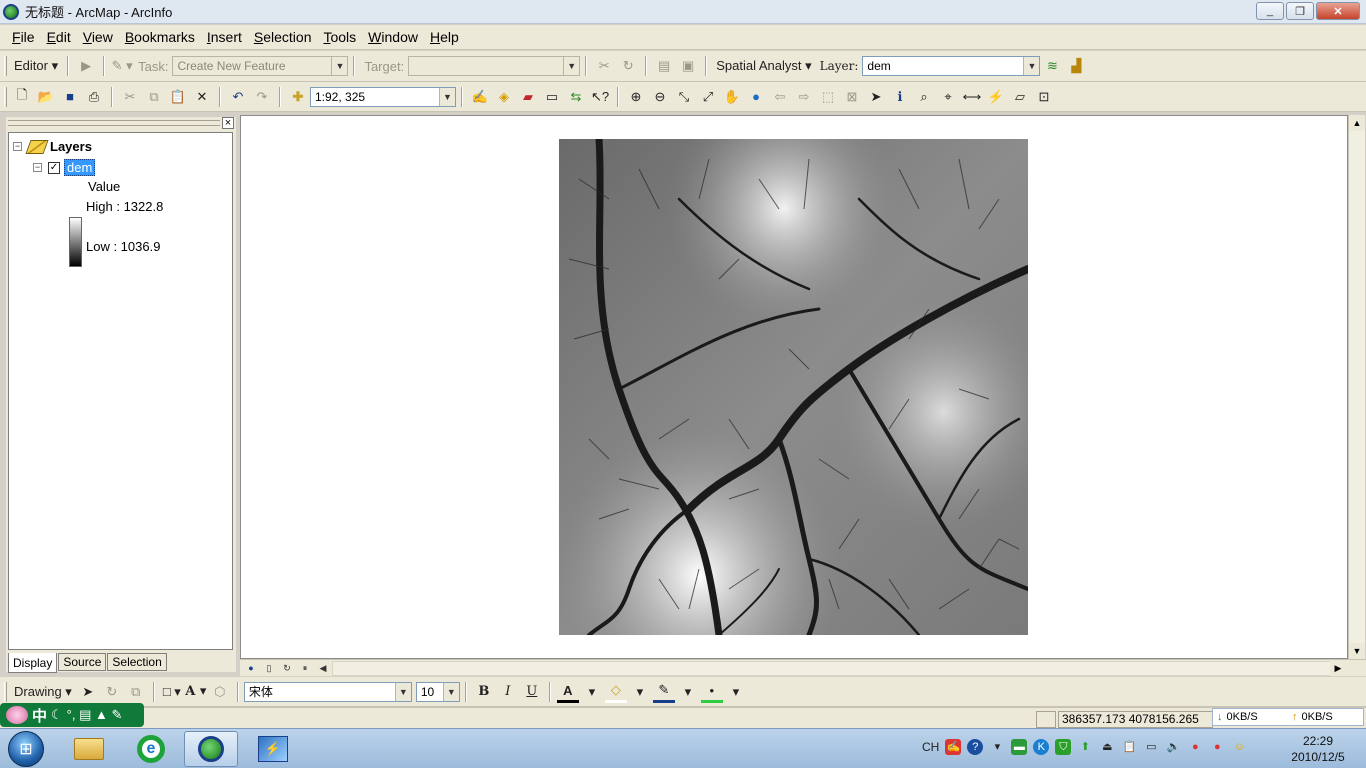  I want to click on editor-menu: Editor ▾, so click(36, 66).